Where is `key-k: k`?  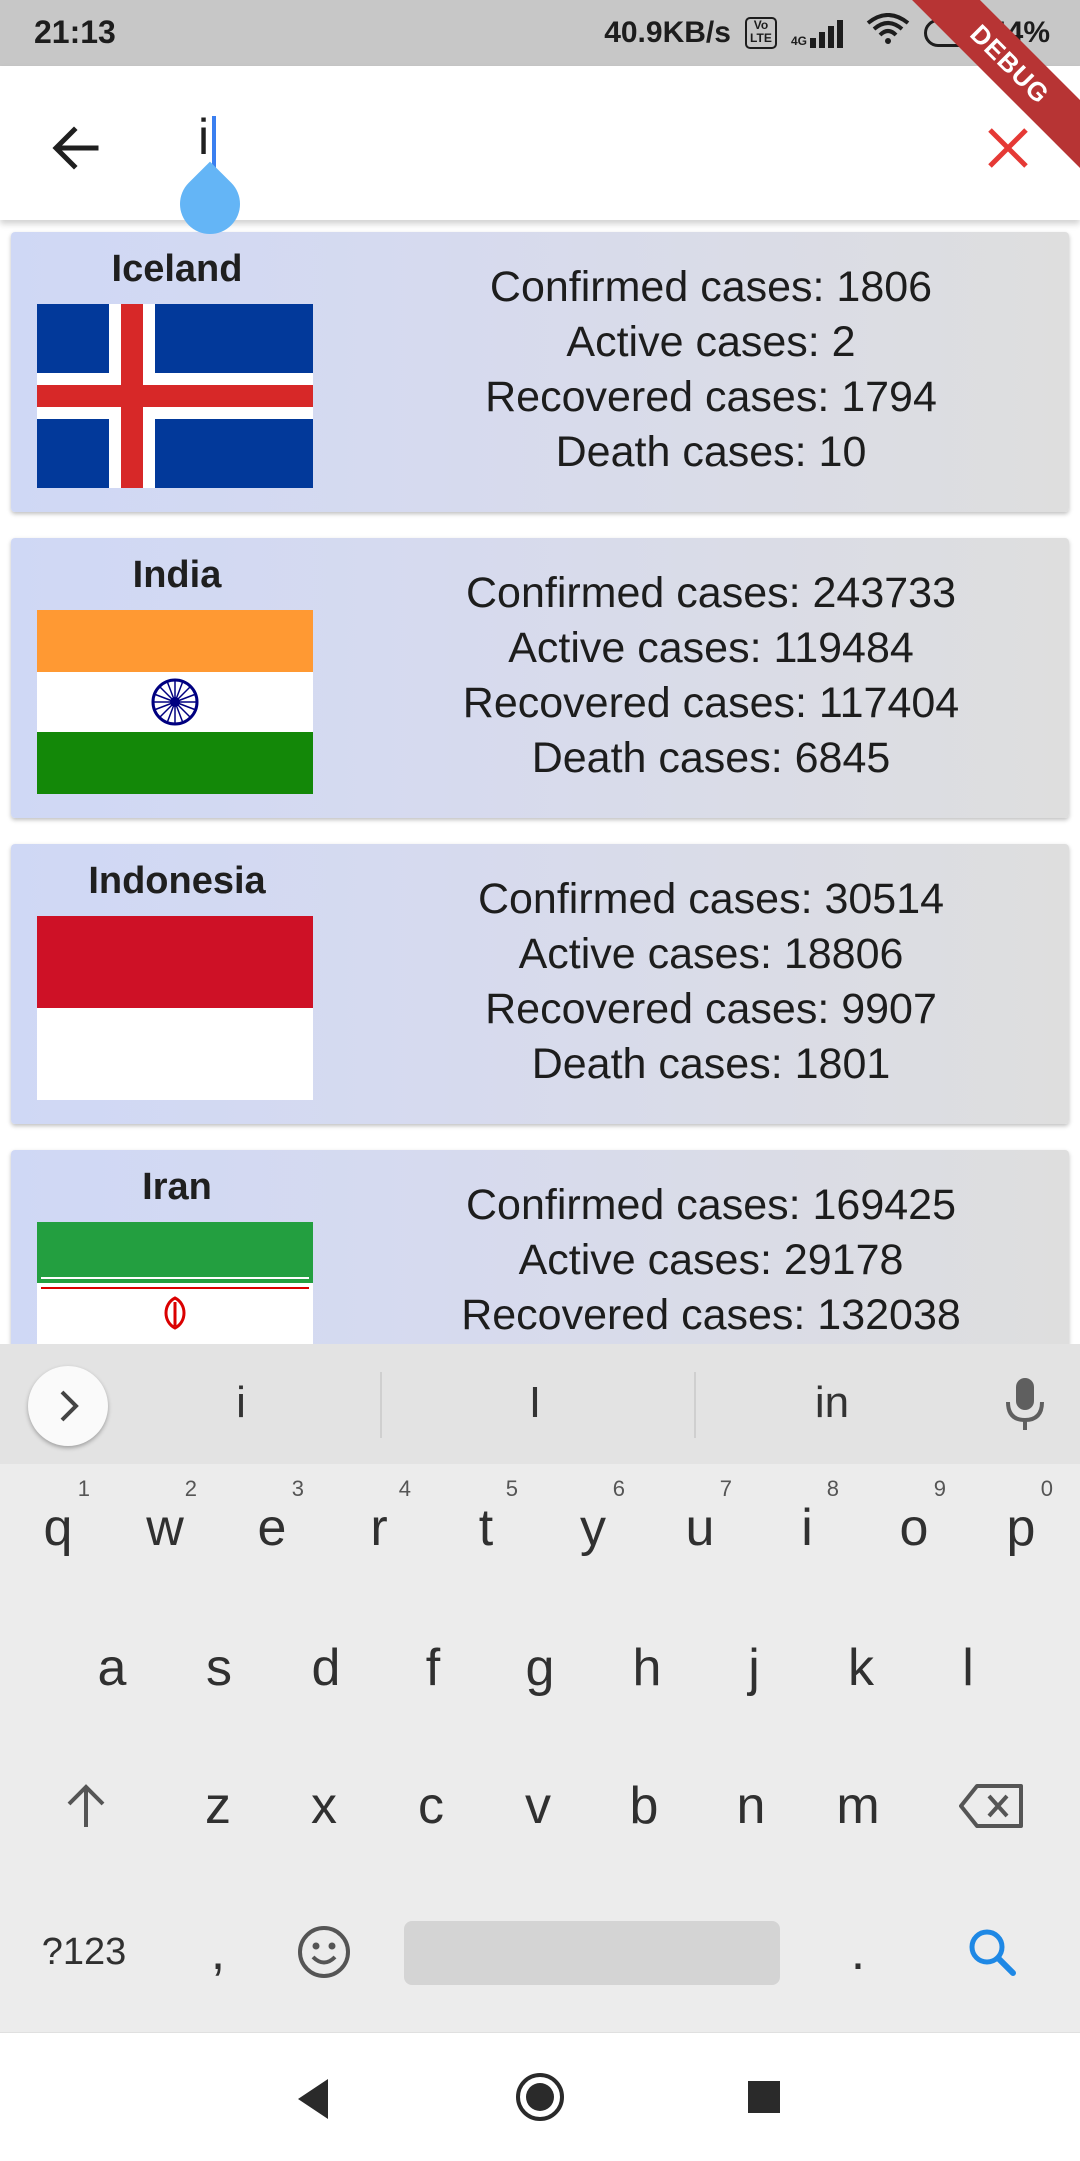 key-k: k is located at coordinates (861, 1668).